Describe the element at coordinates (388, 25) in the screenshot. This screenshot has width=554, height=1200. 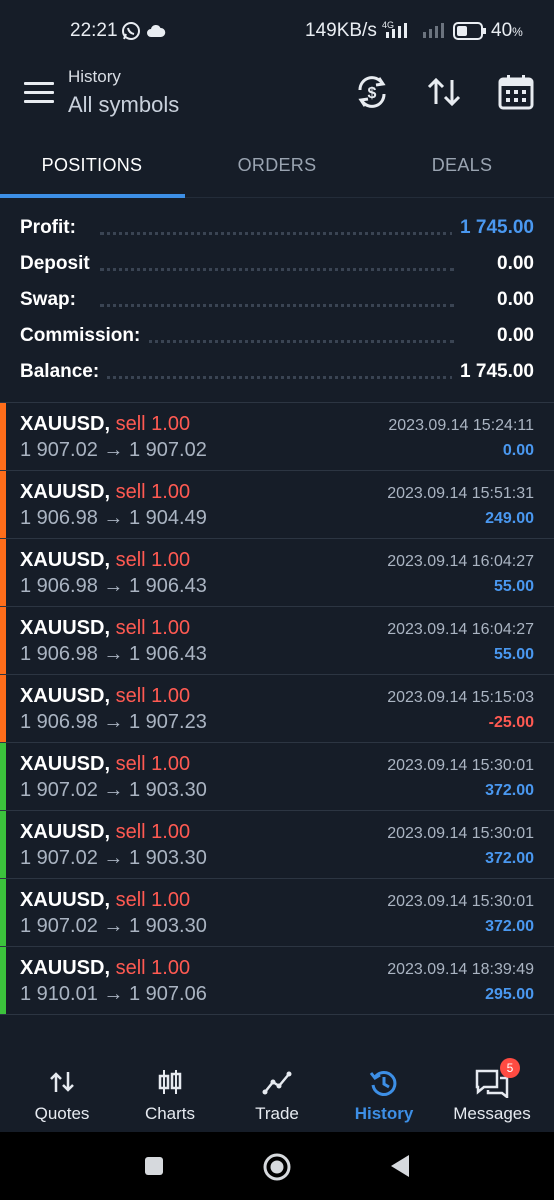
I see `network-type-label: 4G` at that location.